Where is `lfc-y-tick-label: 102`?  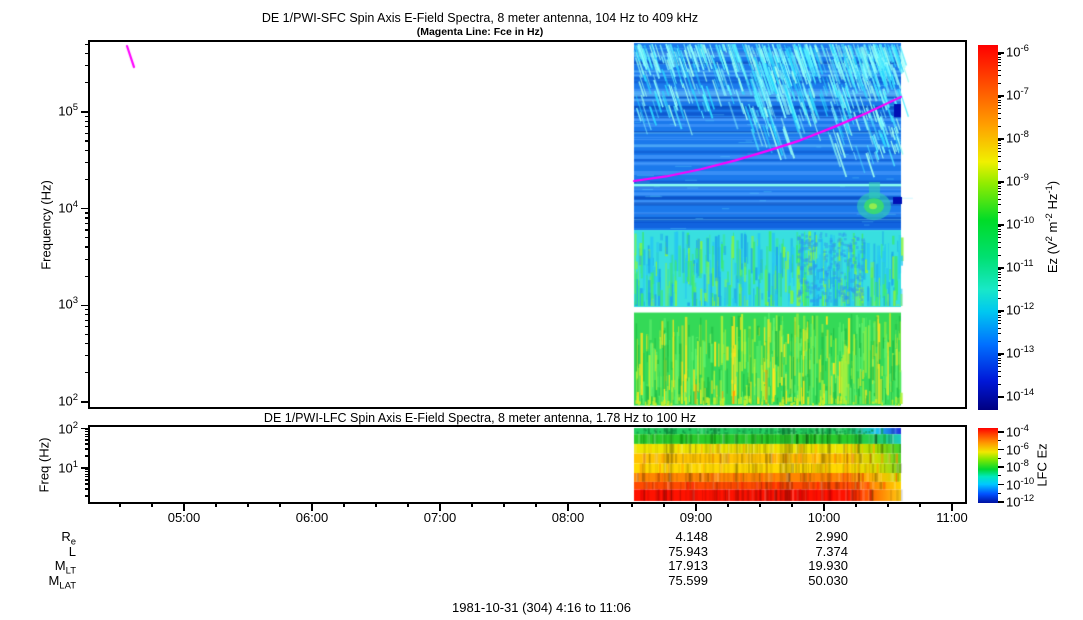 lfc-y-tick-label: 102 is located at coordinates (68, 427).